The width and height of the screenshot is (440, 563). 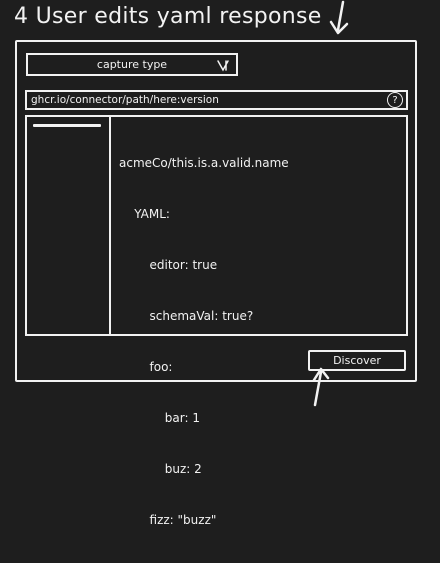 I want to click on discover-button-label: Discover, so click(x=357, y=360).